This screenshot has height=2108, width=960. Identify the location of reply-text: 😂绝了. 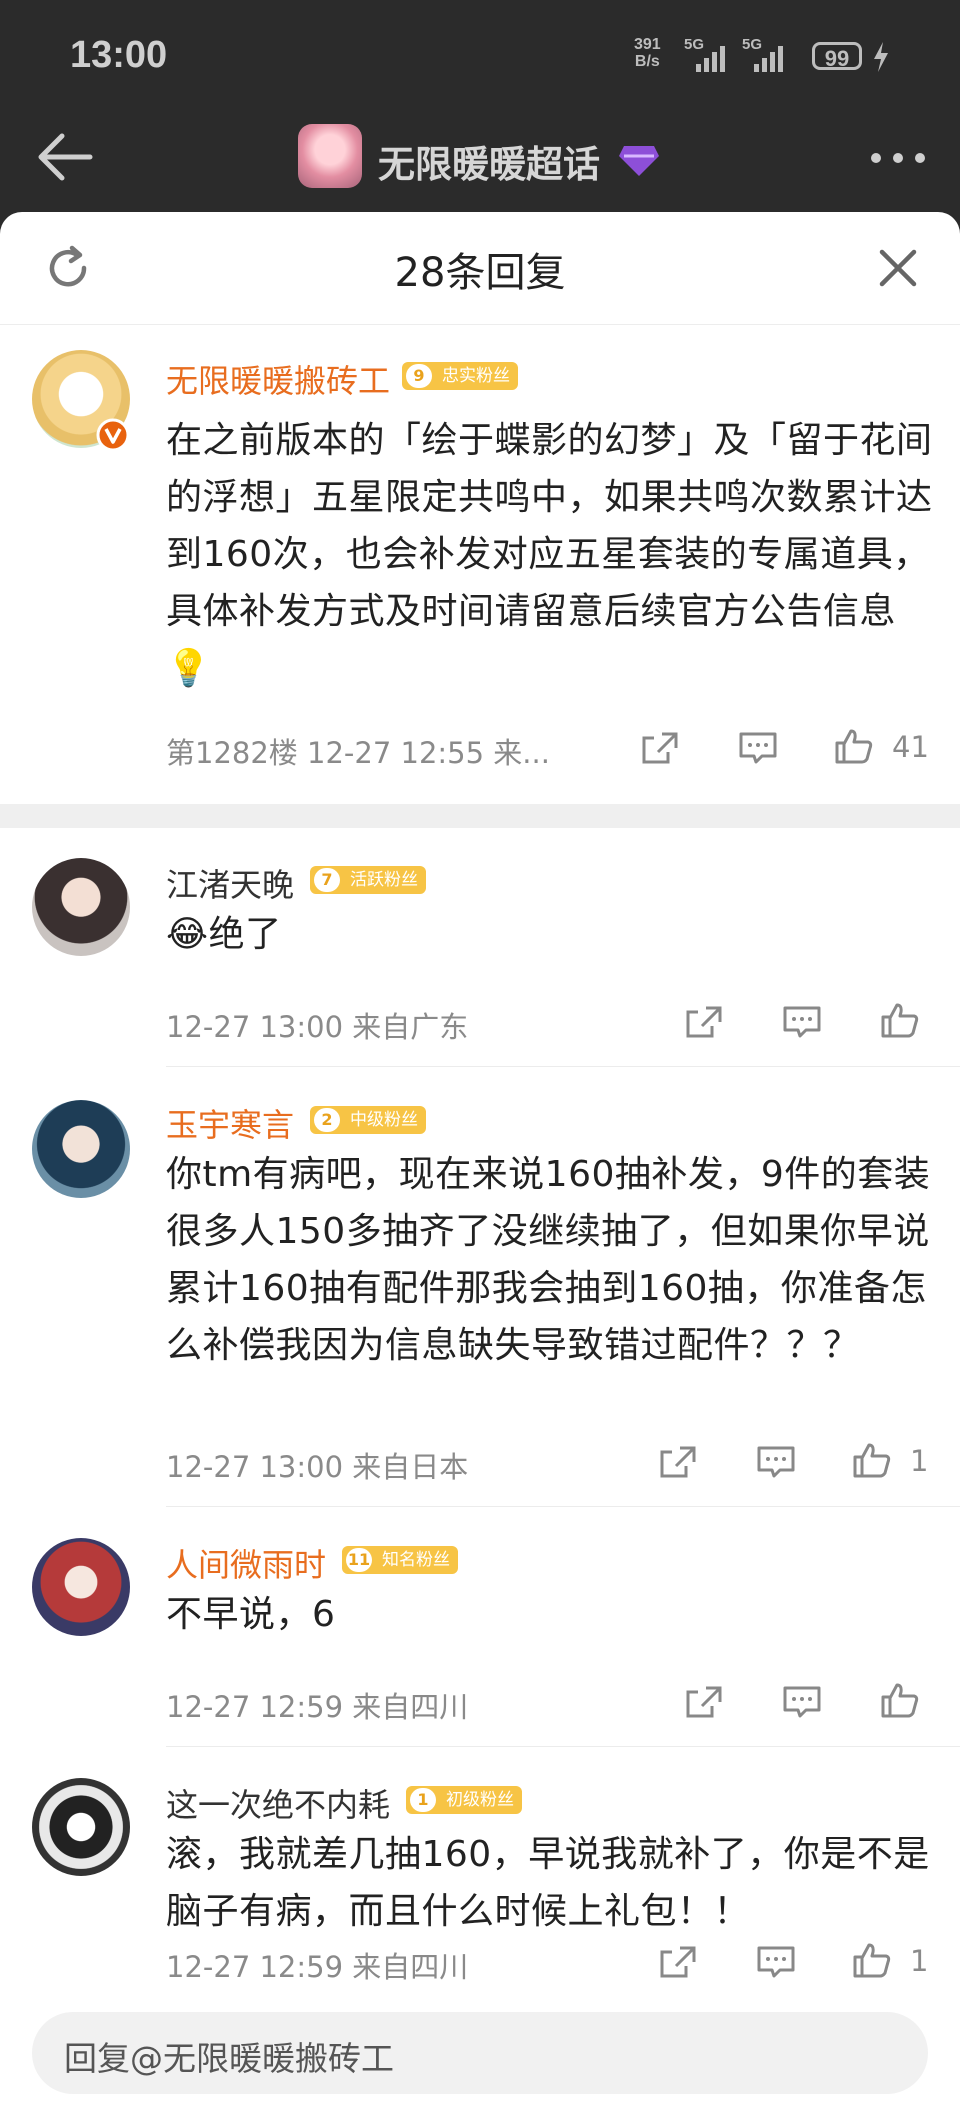
(224, 934).